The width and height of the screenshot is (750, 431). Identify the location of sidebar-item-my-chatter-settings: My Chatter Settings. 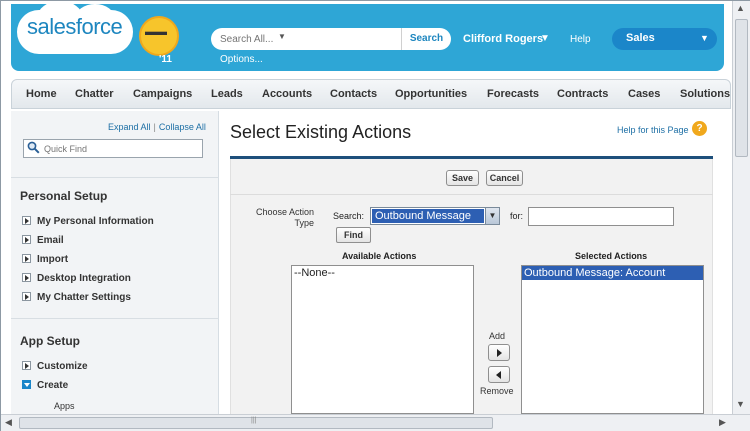
(76, 297).